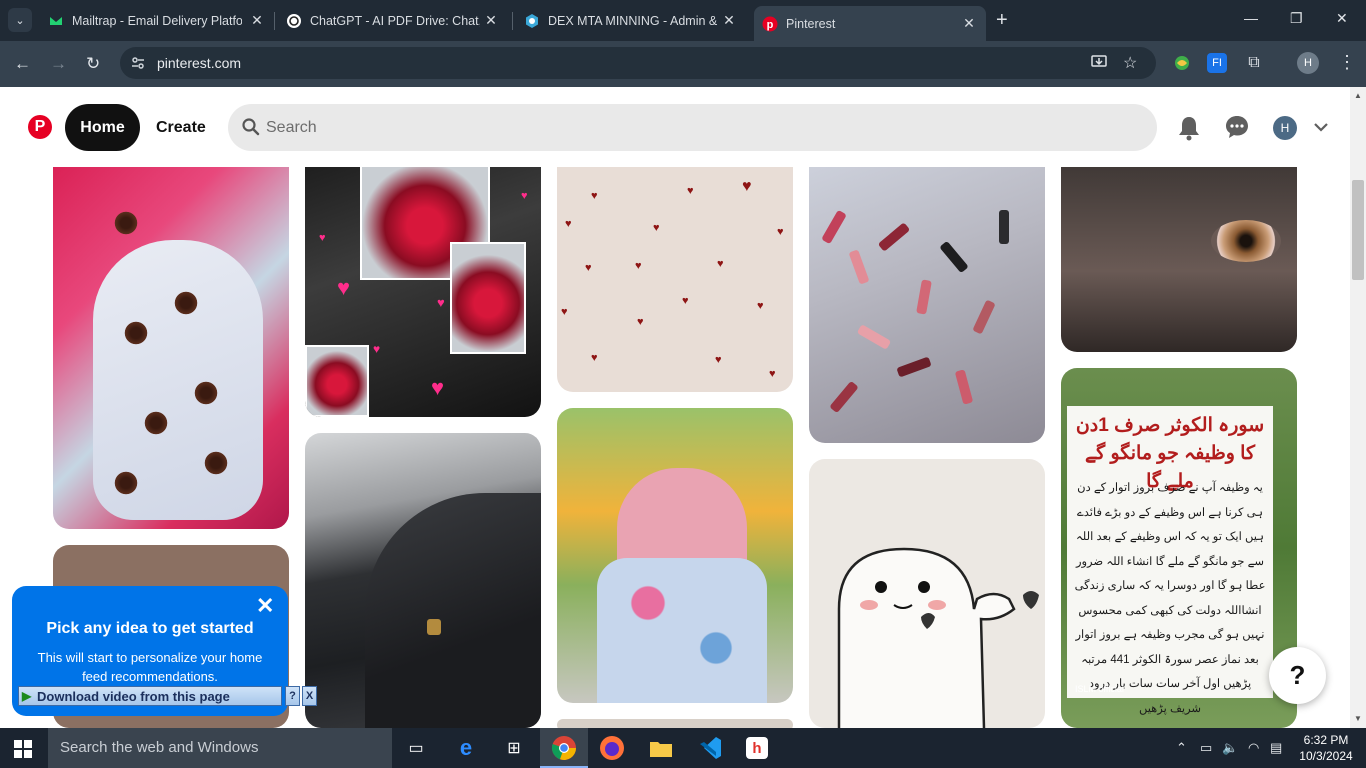  What do you see at coordinates (770, 25) in the screenshot?
I see `svg-text: p` at bounding box center [770, 25].